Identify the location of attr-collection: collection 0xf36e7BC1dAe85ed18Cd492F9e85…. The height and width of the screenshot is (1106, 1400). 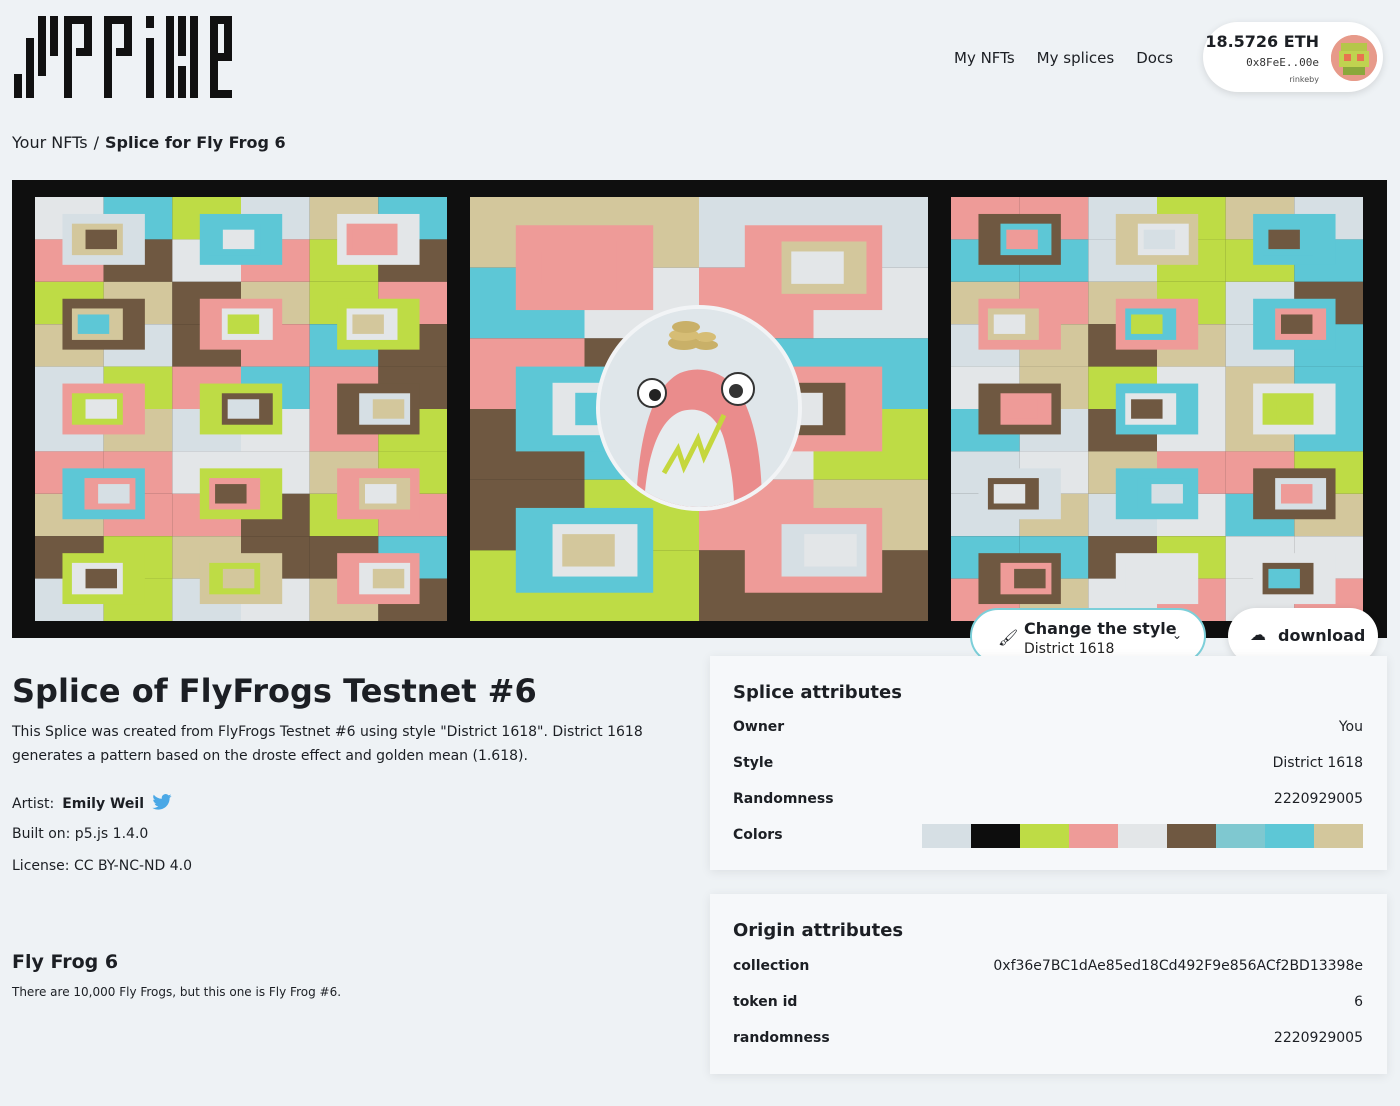
(1048, 968).